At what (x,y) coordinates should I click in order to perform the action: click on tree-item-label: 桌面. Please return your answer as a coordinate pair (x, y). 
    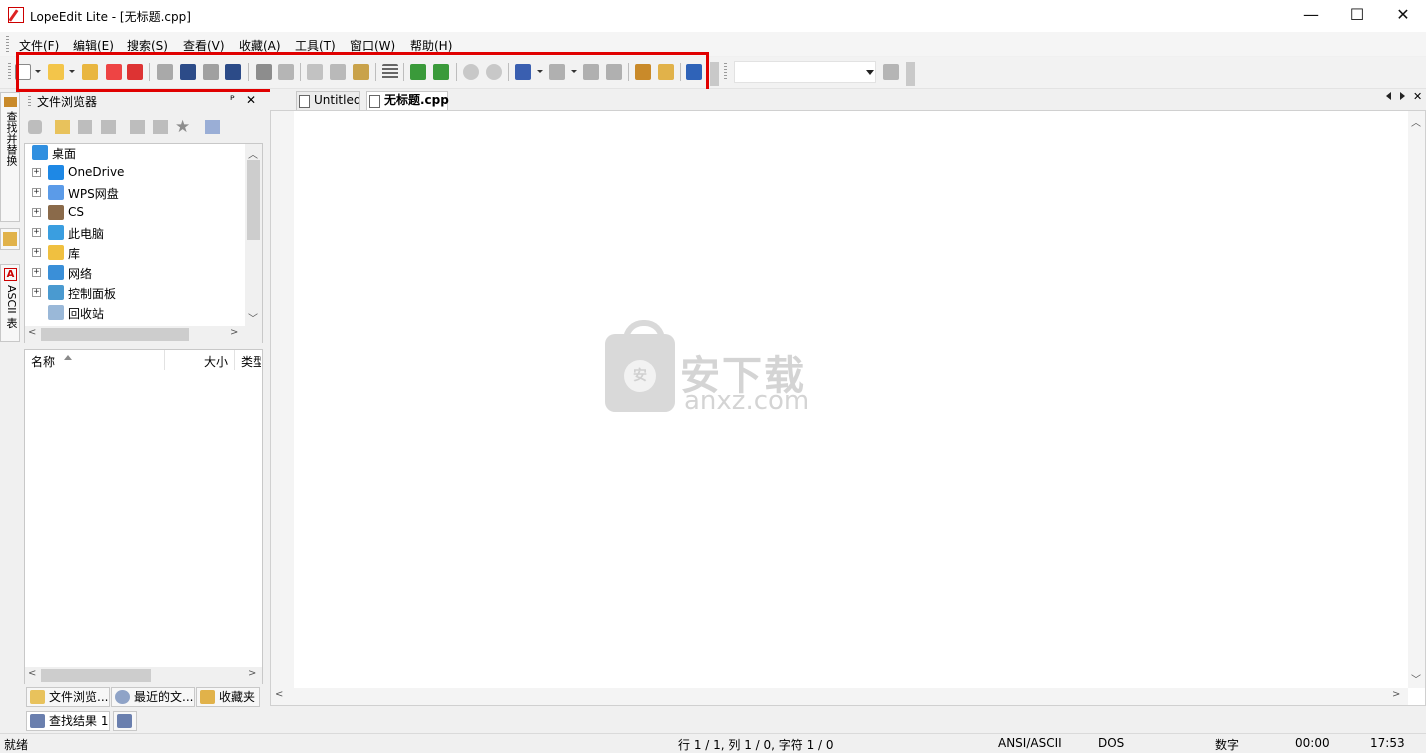
    Looking at the image, I should click on (64, 154).